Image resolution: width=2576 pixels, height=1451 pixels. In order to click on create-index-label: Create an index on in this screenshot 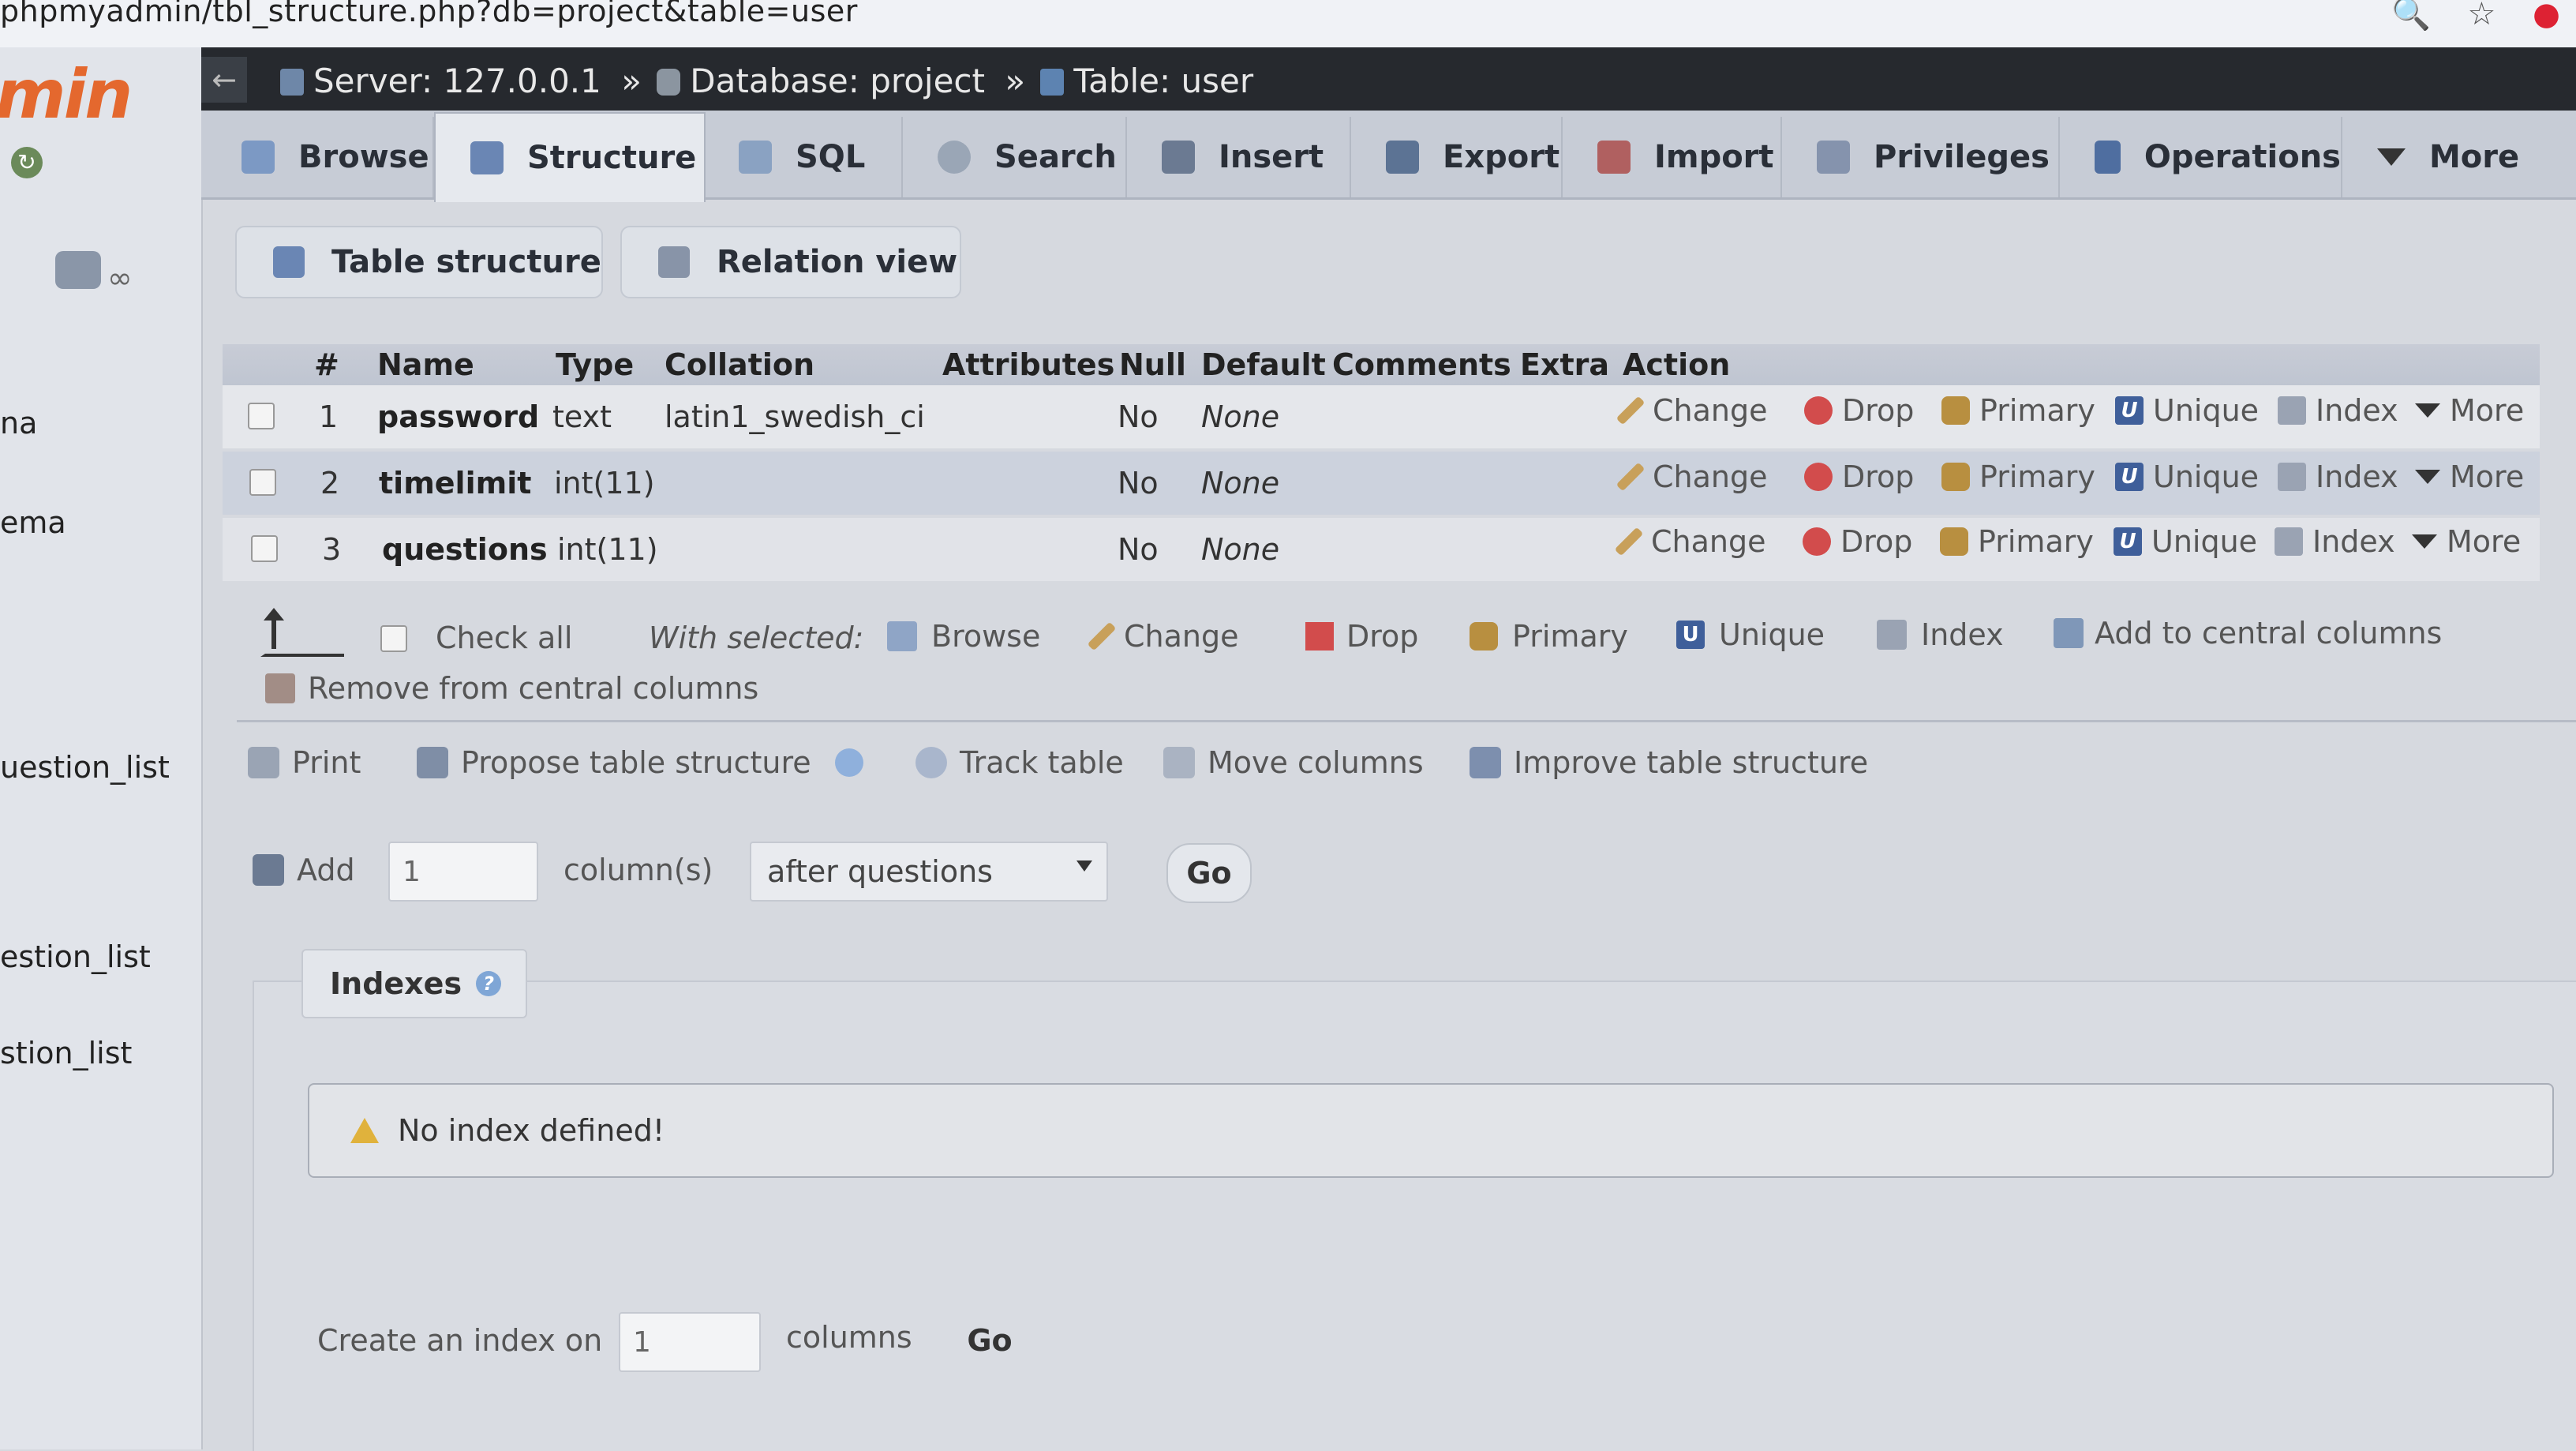, I will do `click(460, 1340)`.